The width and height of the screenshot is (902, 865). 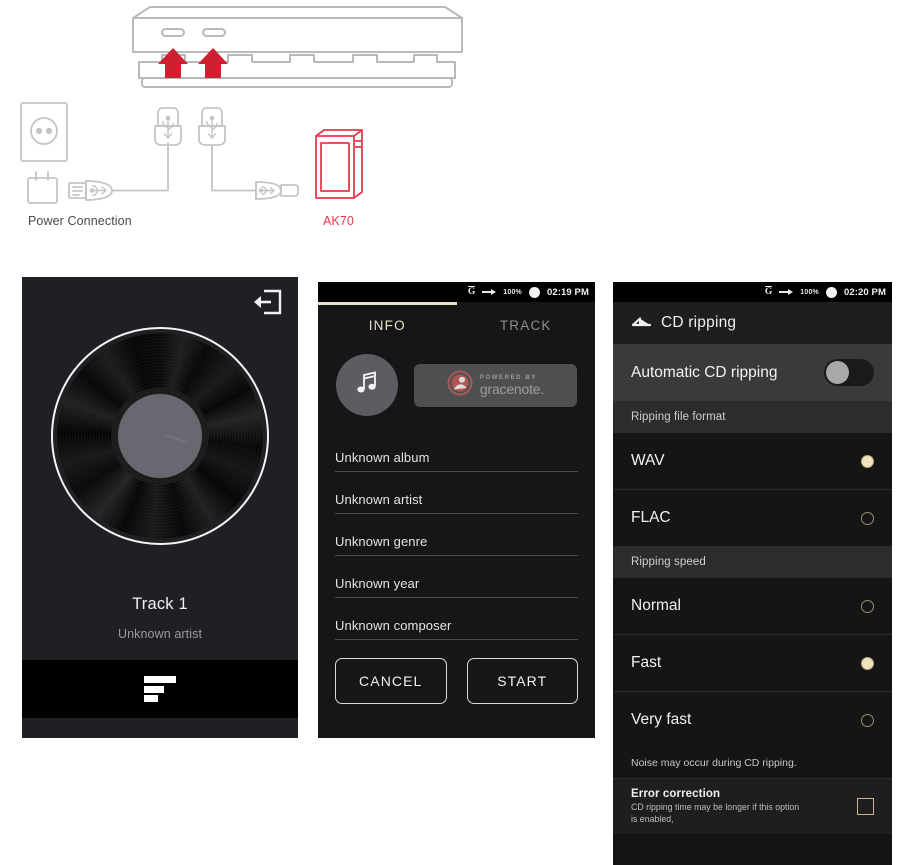 I want to click on option-wav-radio, so click(x=867, y=461).